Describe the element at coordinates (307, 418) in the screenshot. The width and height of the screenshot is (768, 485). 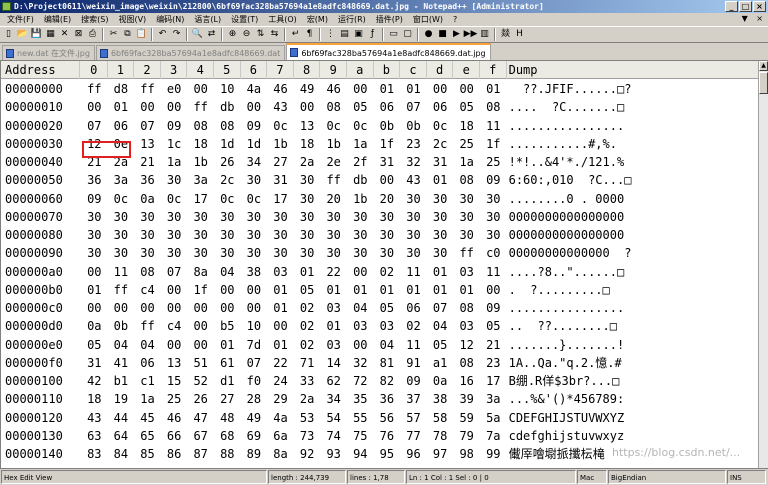
I see `hex-byte: 53` at that location.